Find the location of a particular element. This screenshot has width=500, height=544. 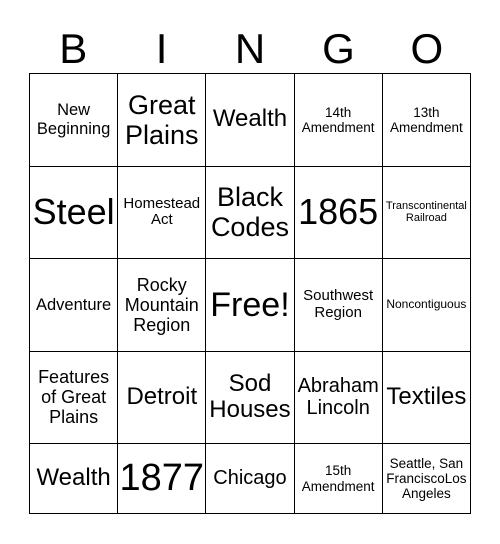

bingo-cell: 14th Amendment is located at coordinates (338, 120).